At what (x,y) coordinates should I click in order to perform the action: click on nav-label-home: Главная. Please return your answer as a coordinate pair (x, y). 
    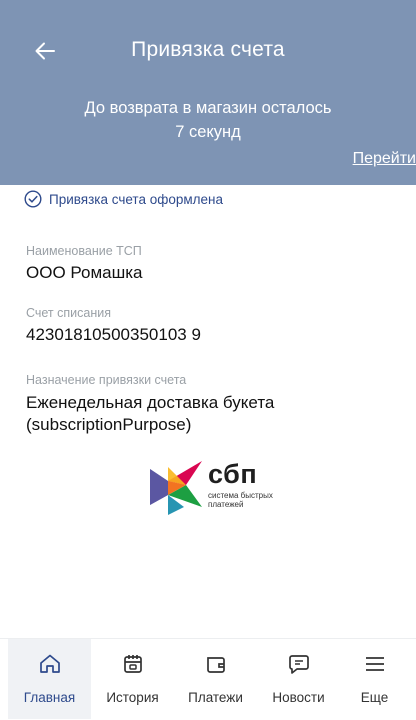
    Looking at the image, I should click on (49, 697).